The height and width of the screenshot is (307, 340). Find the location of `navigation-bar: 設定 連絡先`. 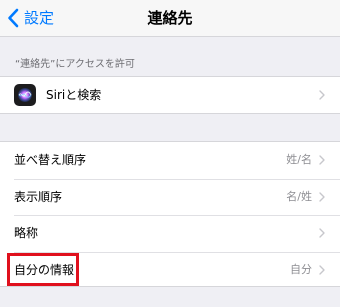

navigation-bar: 設定 連絡先 is located at coordinates (170, 18).